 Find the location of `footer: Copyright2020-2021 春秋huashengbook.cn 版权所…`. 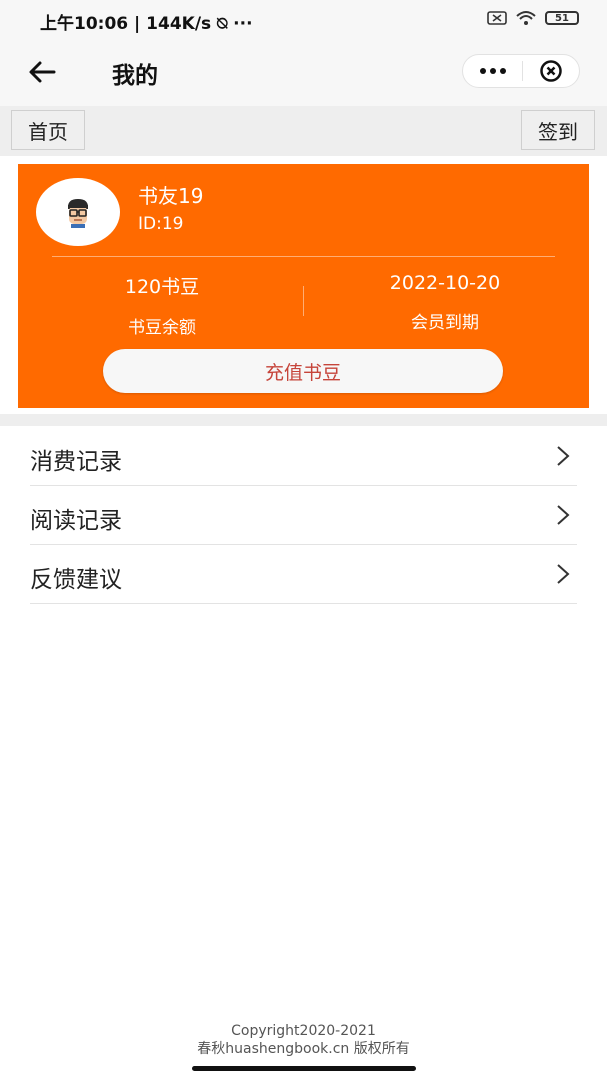

footer: Copyright2020-2021 春秋huashengbook.cn 版权所… is located at coordinates (303, 1040).